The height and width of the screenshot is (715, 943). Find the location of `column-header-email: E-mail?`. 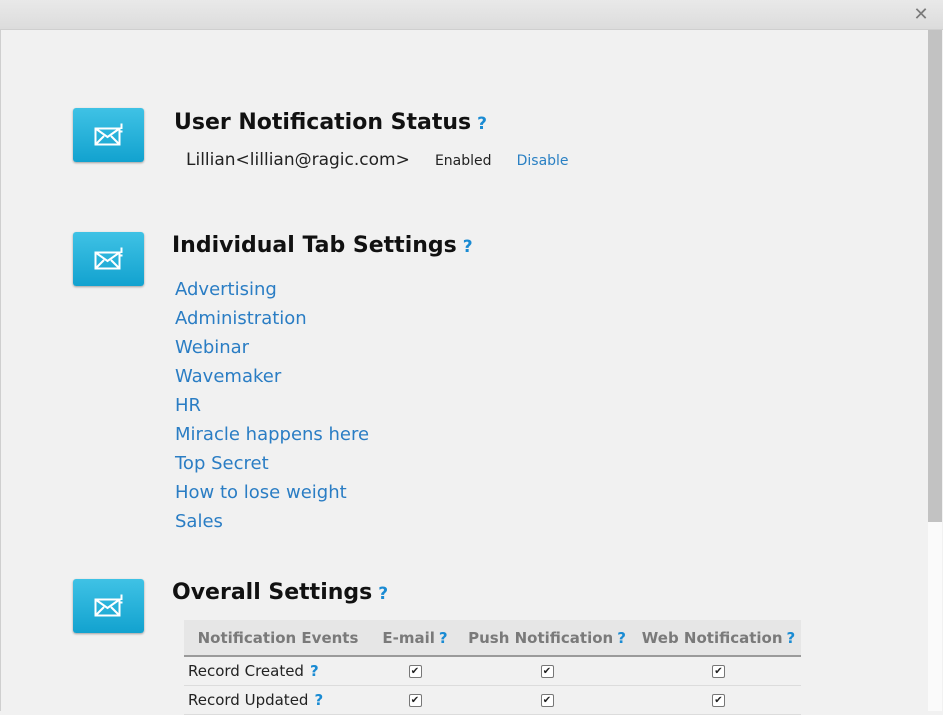

column-header-email: E-mail? is located at coordinates (415, 638).